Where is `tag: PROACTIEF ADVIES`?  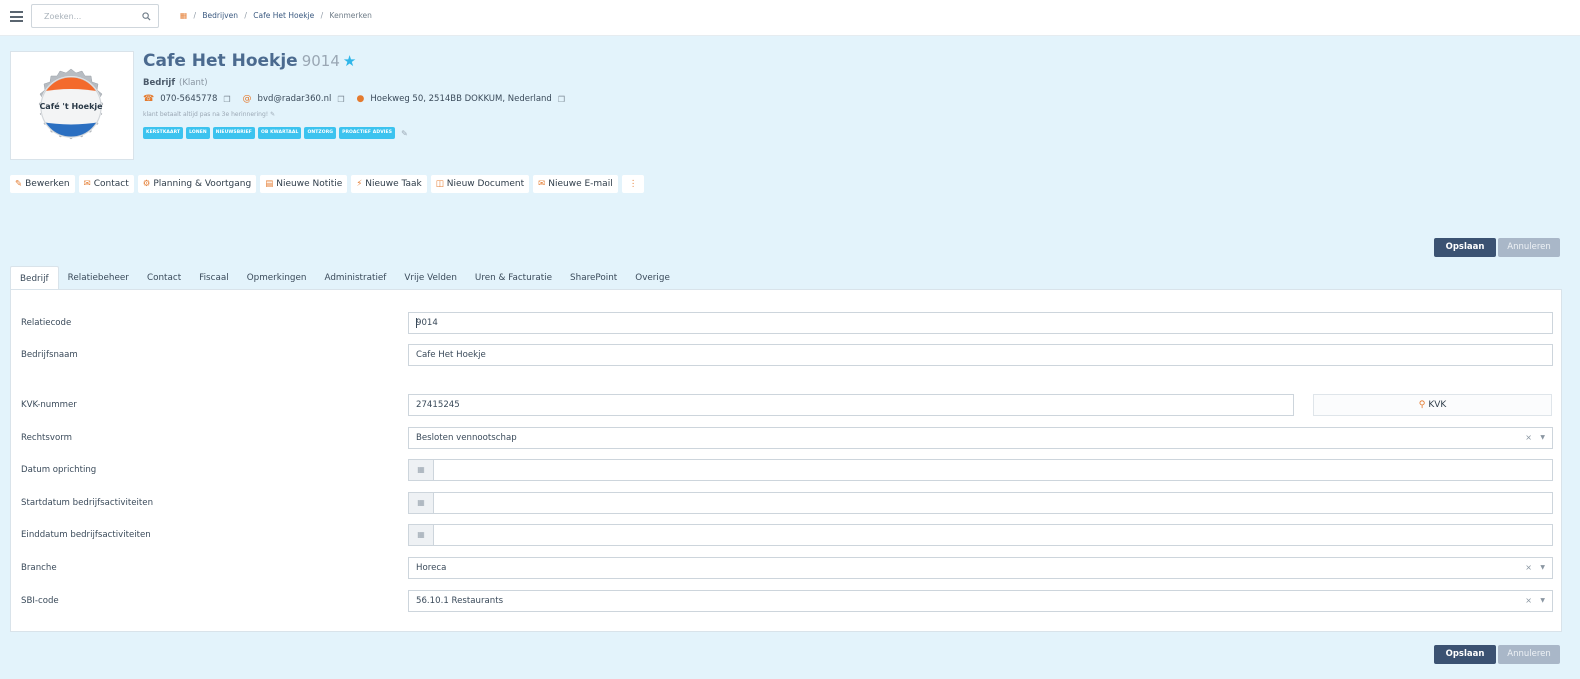
tag: PROACTIEF ADVIES is located at coordinates (367, 133).